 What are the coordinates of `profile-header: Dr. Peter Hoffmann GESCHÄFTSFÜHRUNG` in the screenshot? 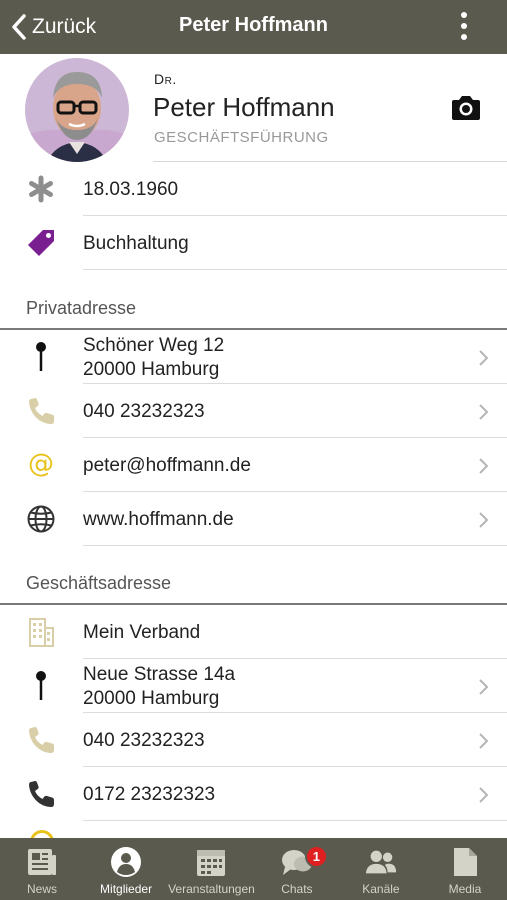 It's located at (253, 108).